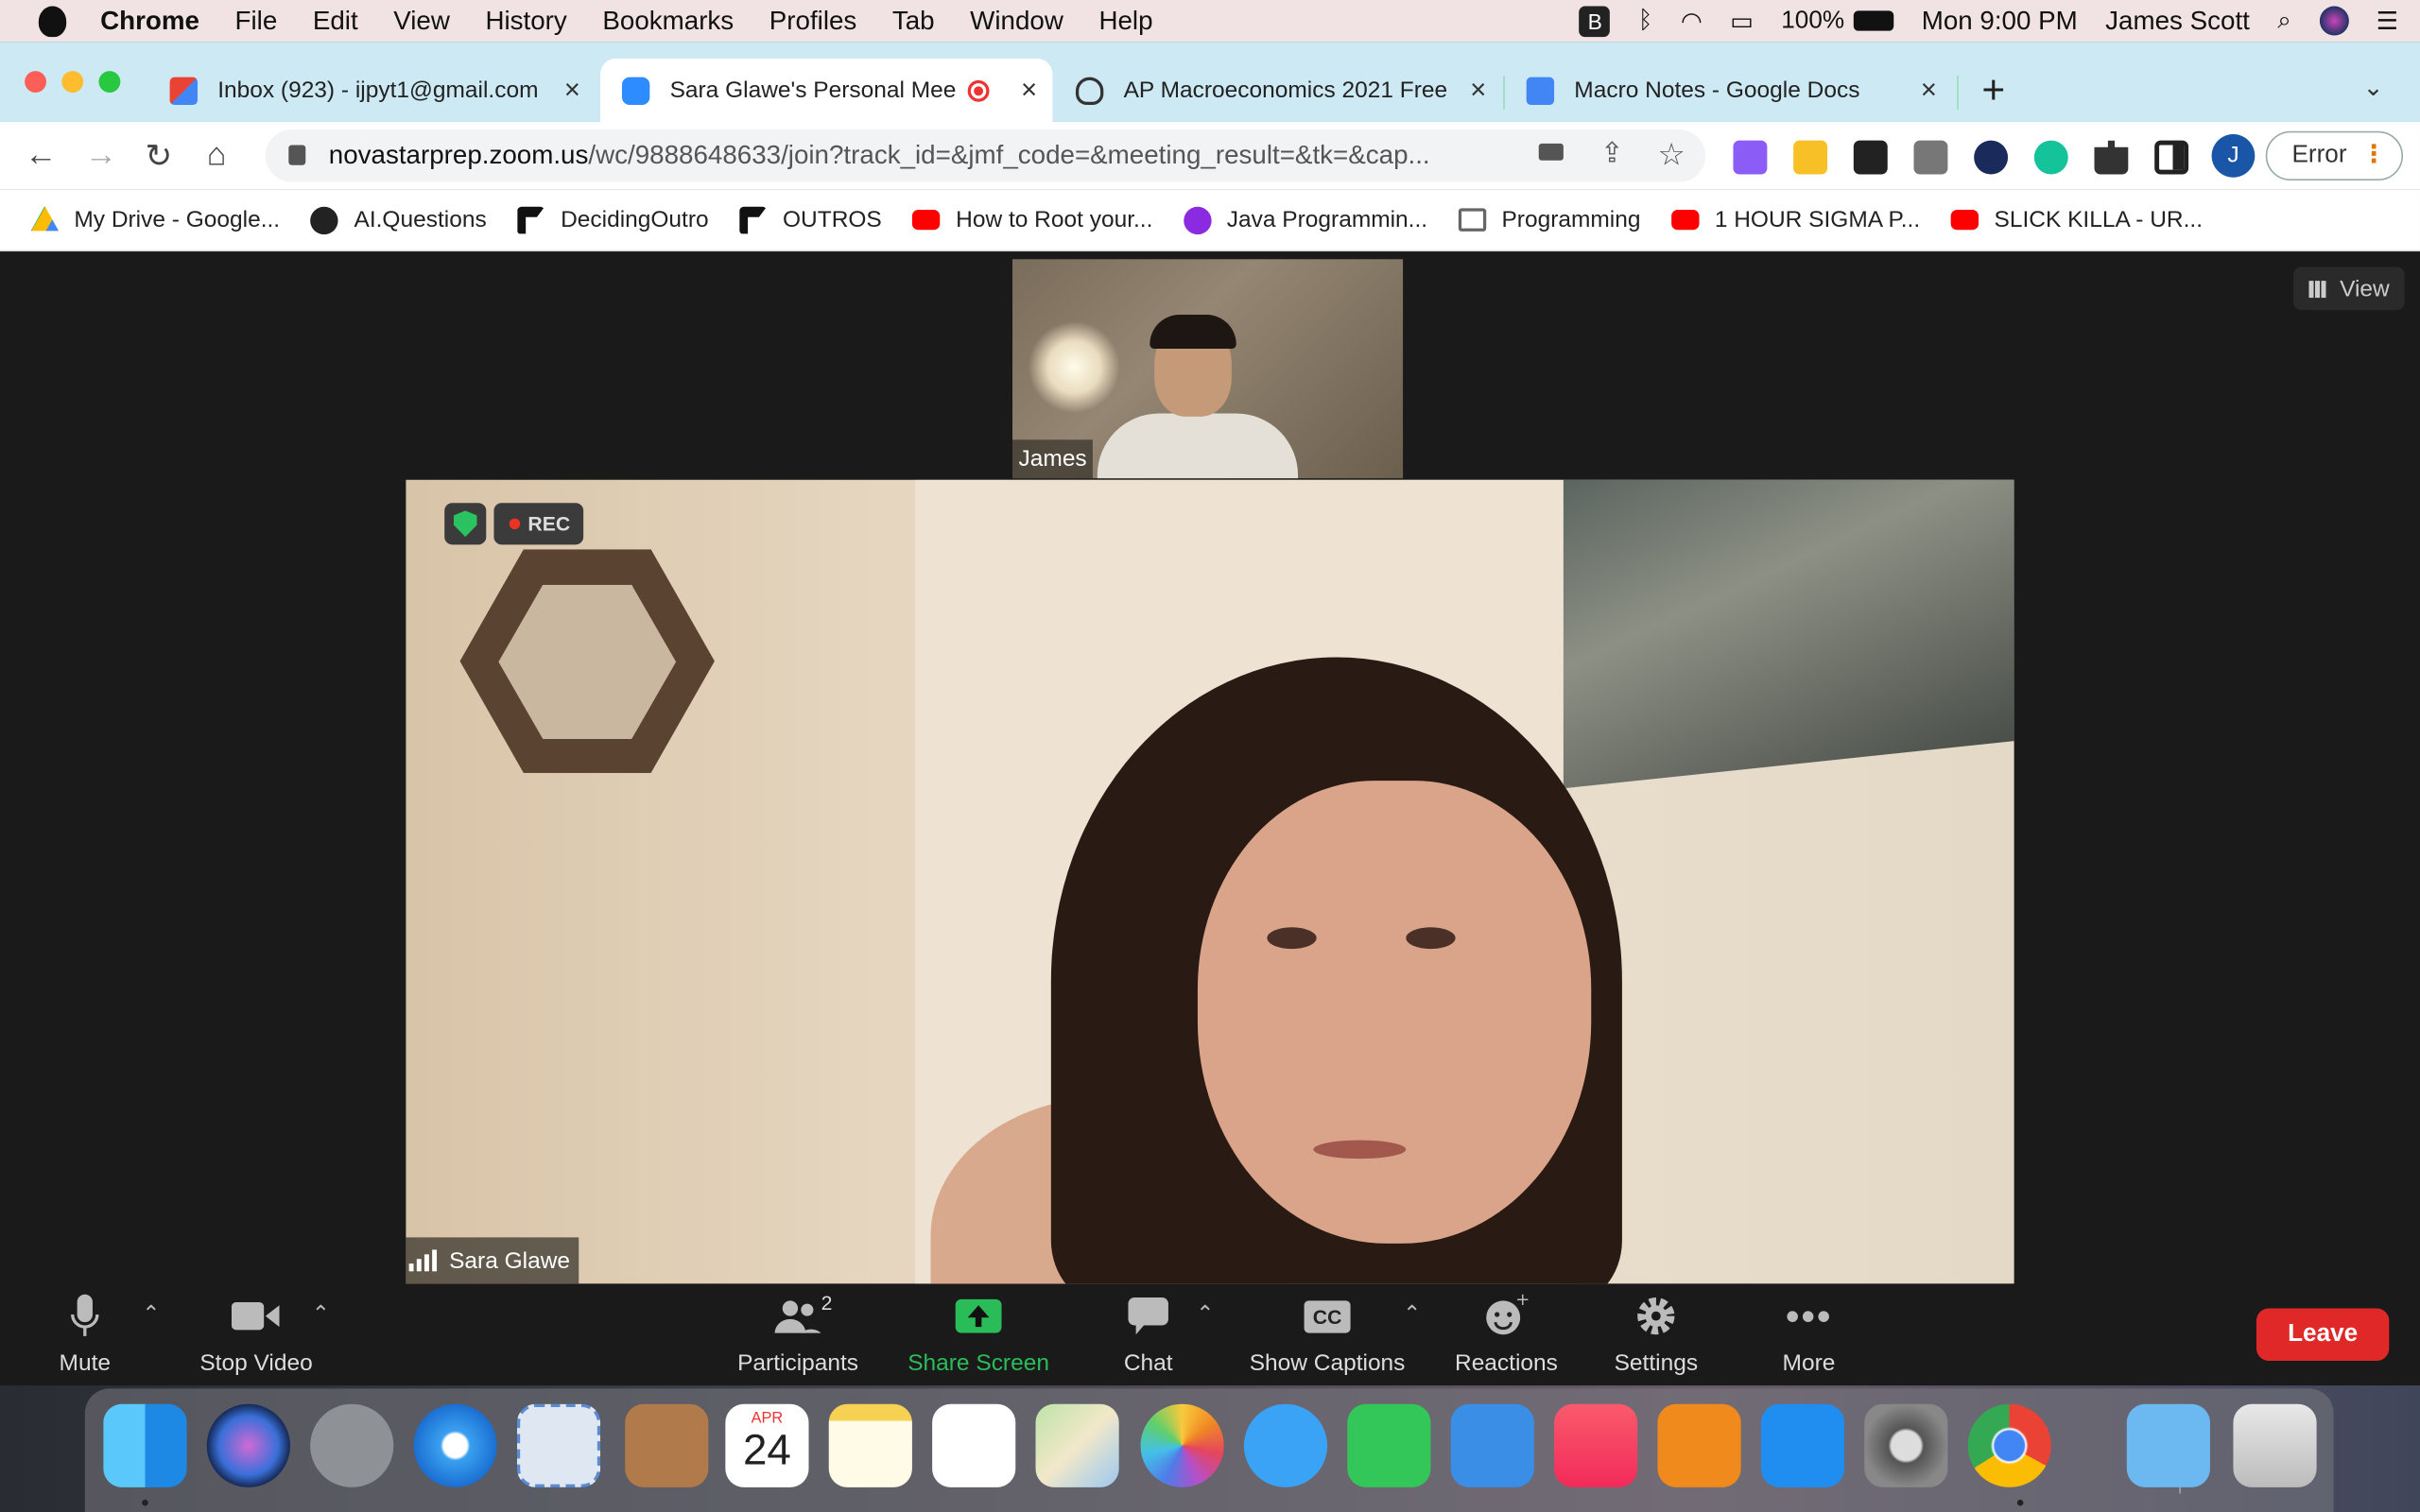 Image resolution: width=2420 pixels, height=1512 pixels. Describe the element at coordinates (799, 1335) in the screenshot. I see `participants-button: Participants 2` at that location.